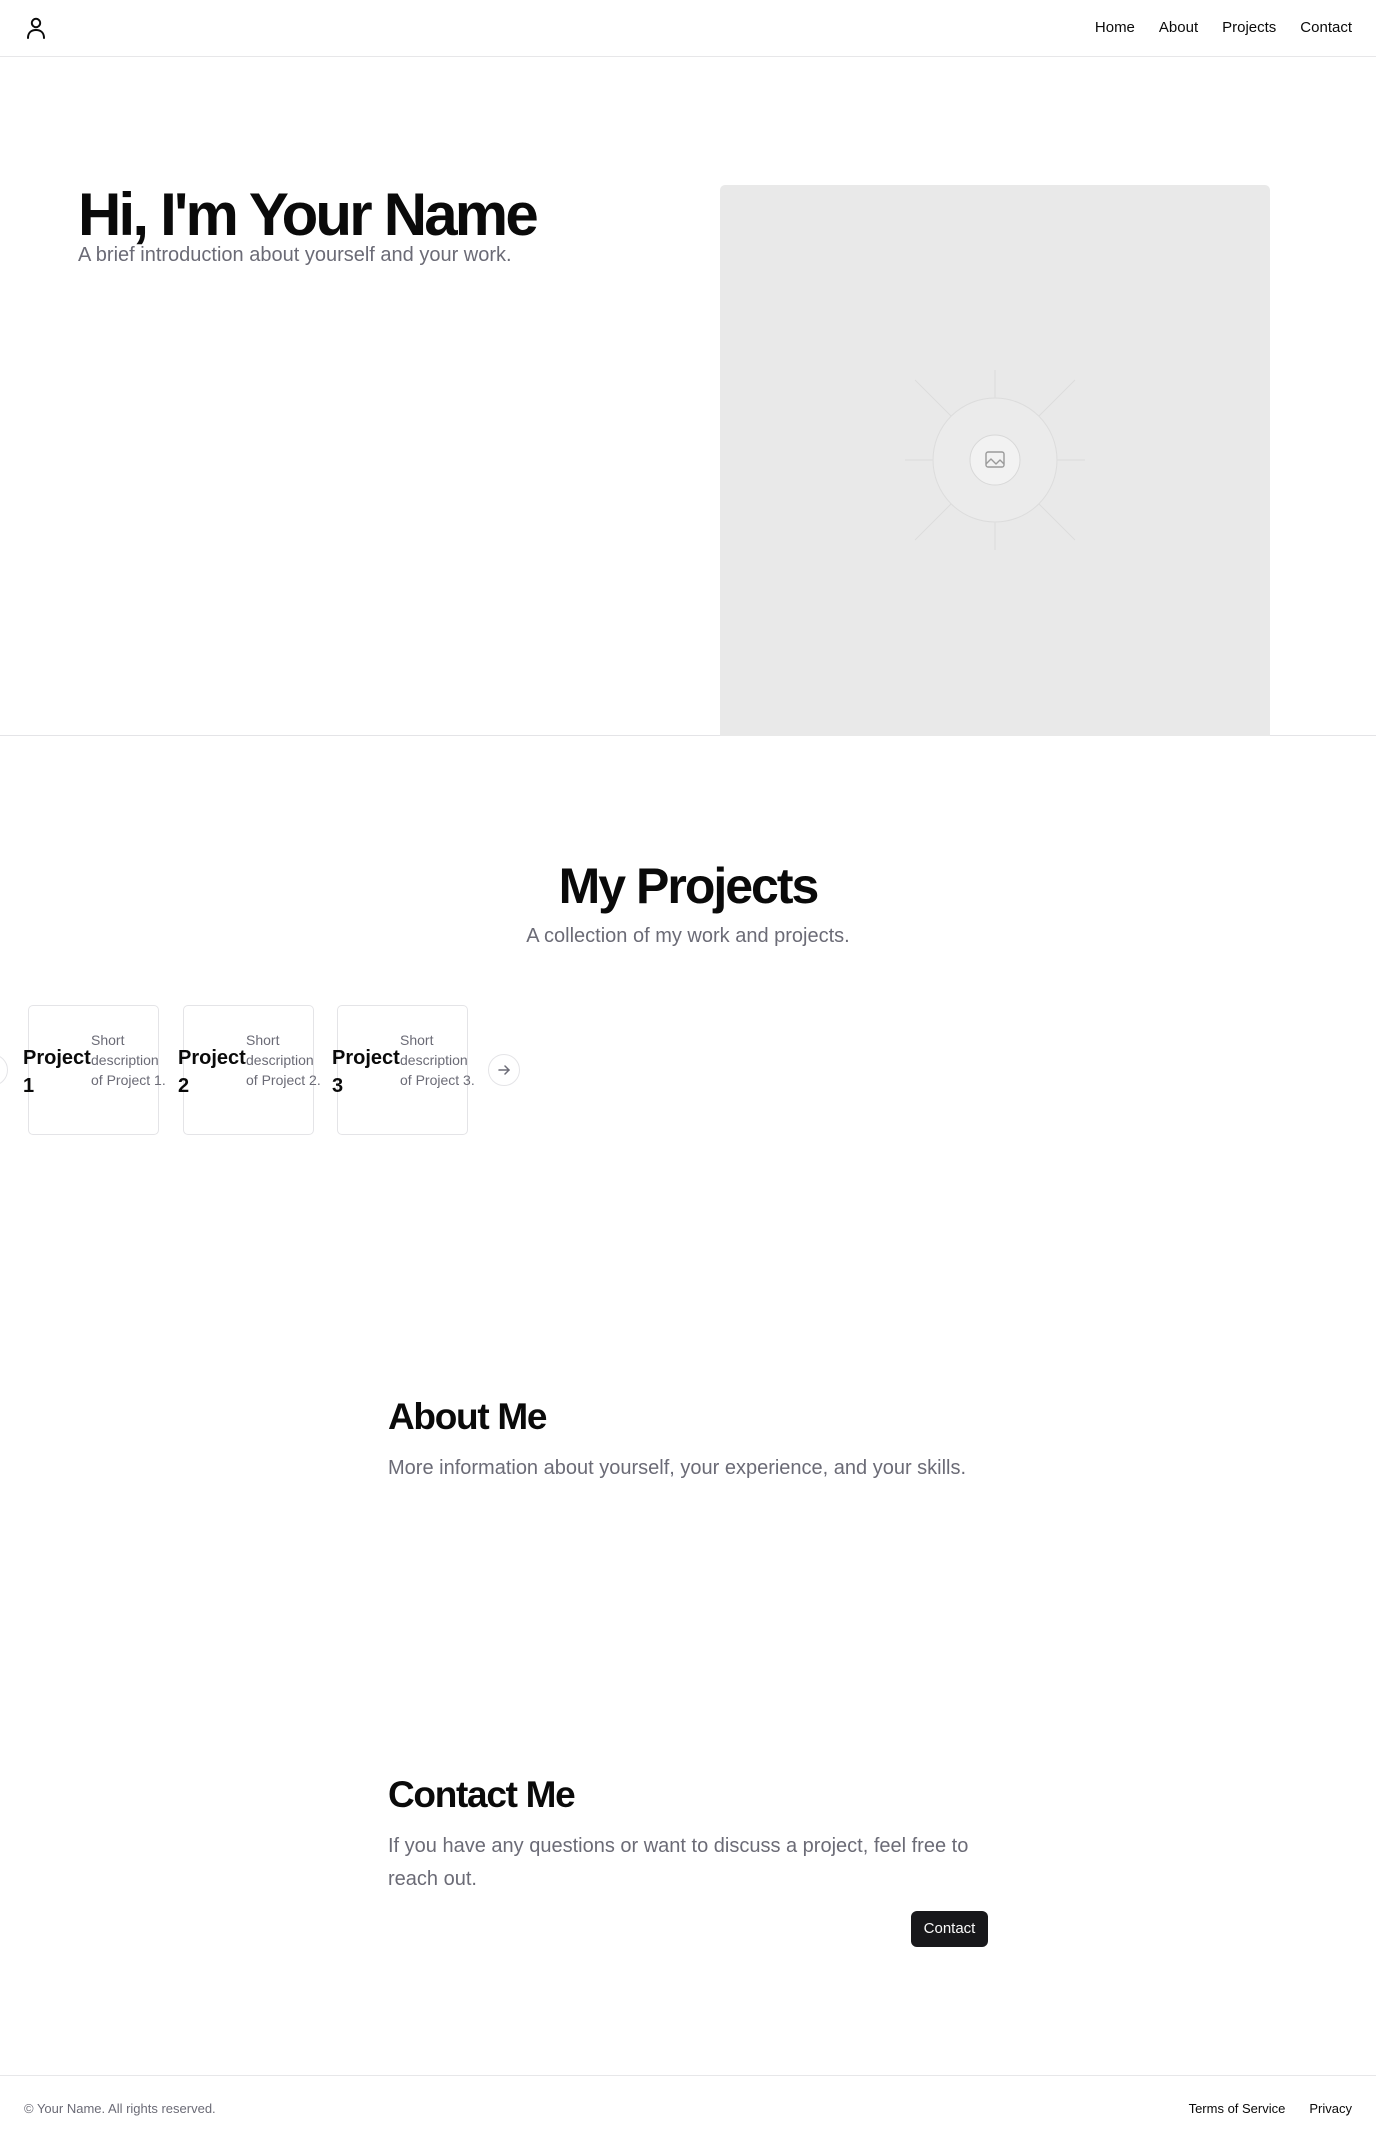 The image size is (1376, 2140). Describe the element at coordinates (120, 2108) in the screenshot. I see `copyright-text: © Your Name. All rights reserved.` at that location.